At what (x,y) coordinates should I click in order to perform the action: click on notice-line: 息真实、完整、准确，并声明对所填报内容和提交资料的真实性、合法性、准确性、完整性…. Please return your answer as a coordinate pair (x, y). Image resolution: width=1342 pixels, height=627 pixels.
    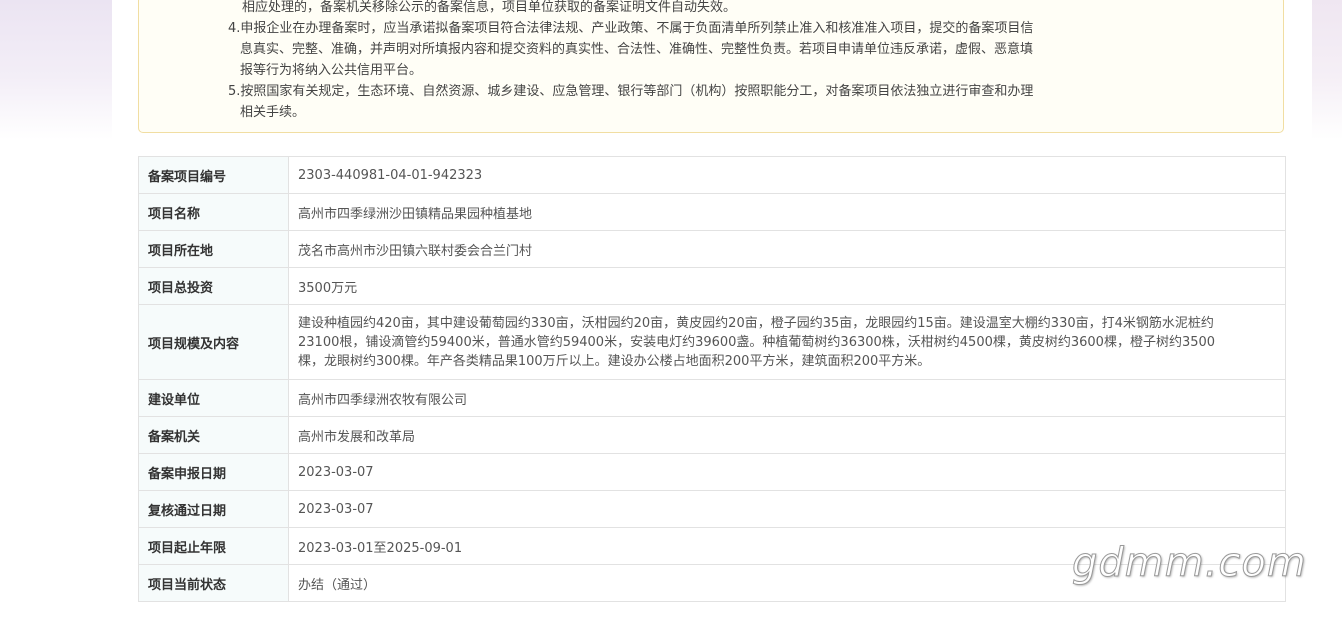
    Looking at the image, I should click on (637, 49).